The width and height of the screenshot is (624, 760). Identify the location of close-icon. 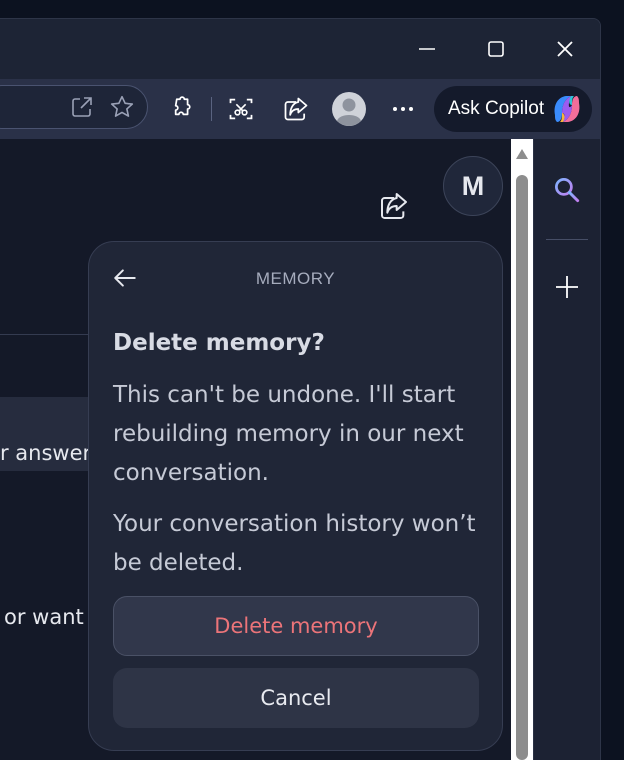
(565, 49).